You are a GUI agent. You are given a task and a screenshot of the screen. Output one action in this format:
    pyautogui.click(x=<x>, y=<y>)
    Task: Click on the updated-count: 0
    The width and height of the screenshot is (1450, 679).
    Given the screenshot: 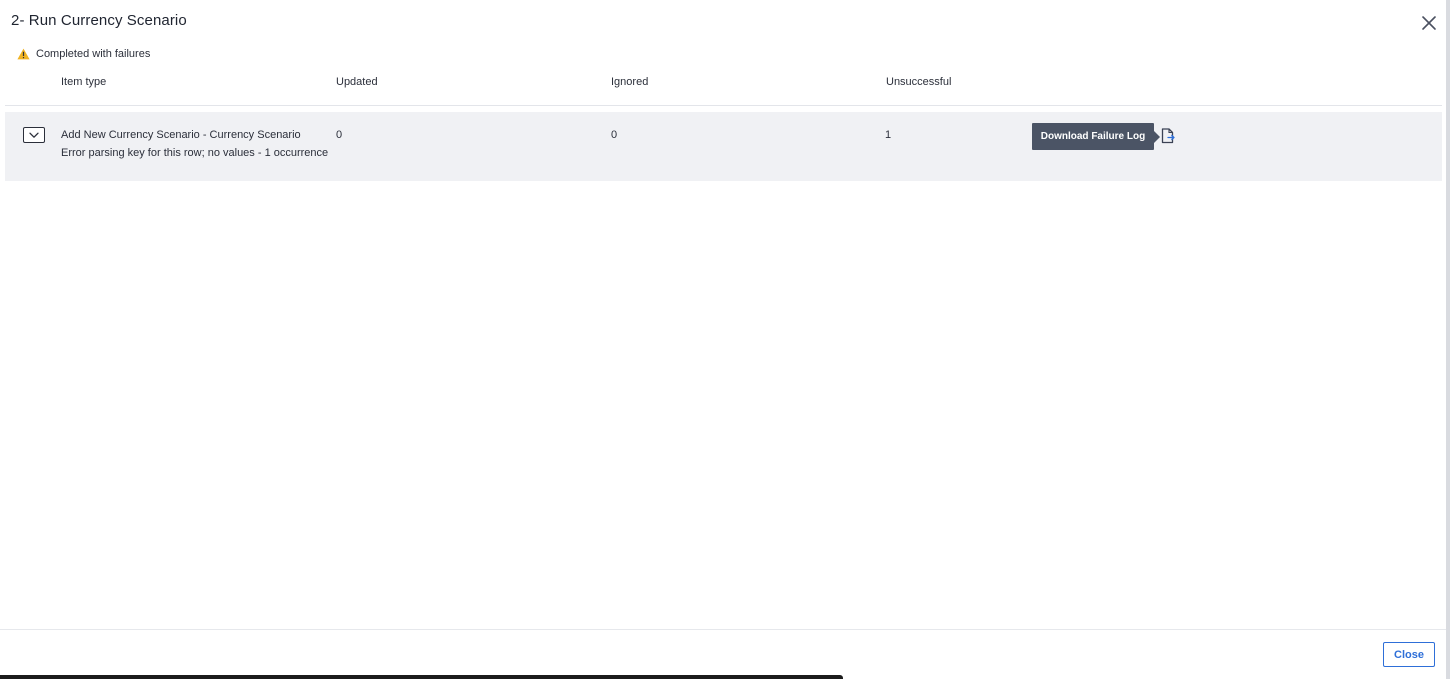 What is the action you would take?
    pyautogui.click(x=339, y=135)
    